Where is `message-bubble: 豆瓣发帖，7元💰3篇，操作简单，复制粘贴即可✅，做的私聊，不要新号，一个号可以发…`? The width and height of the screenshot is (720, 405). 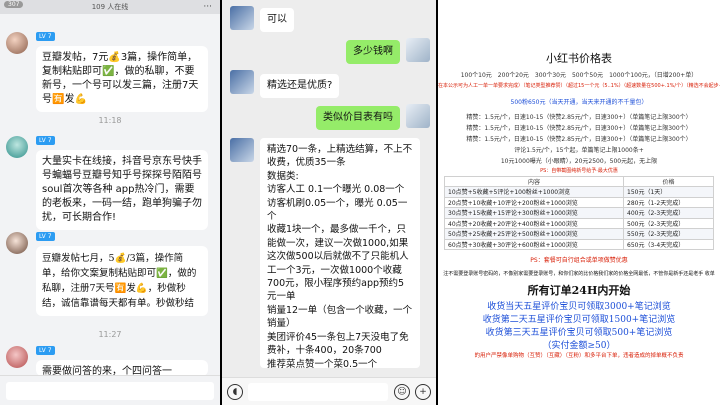 message-bubble: 豆瓣发帖，7元💰3篇，操作简单，复制粘贴即可✅，做的私聊，不要新号，一个号可以发… is located at coordinates (122, 79).